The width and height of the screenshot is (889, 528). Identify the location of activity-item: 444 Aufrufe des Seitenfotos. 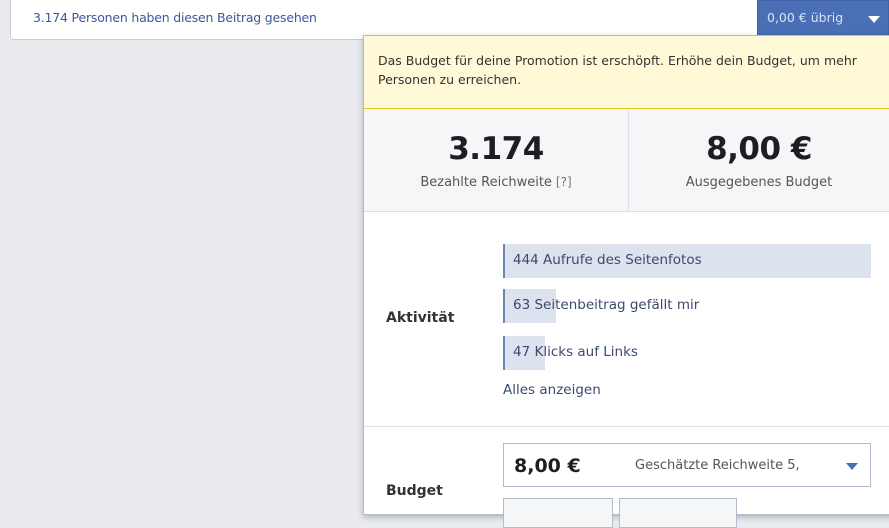
(687, 261).